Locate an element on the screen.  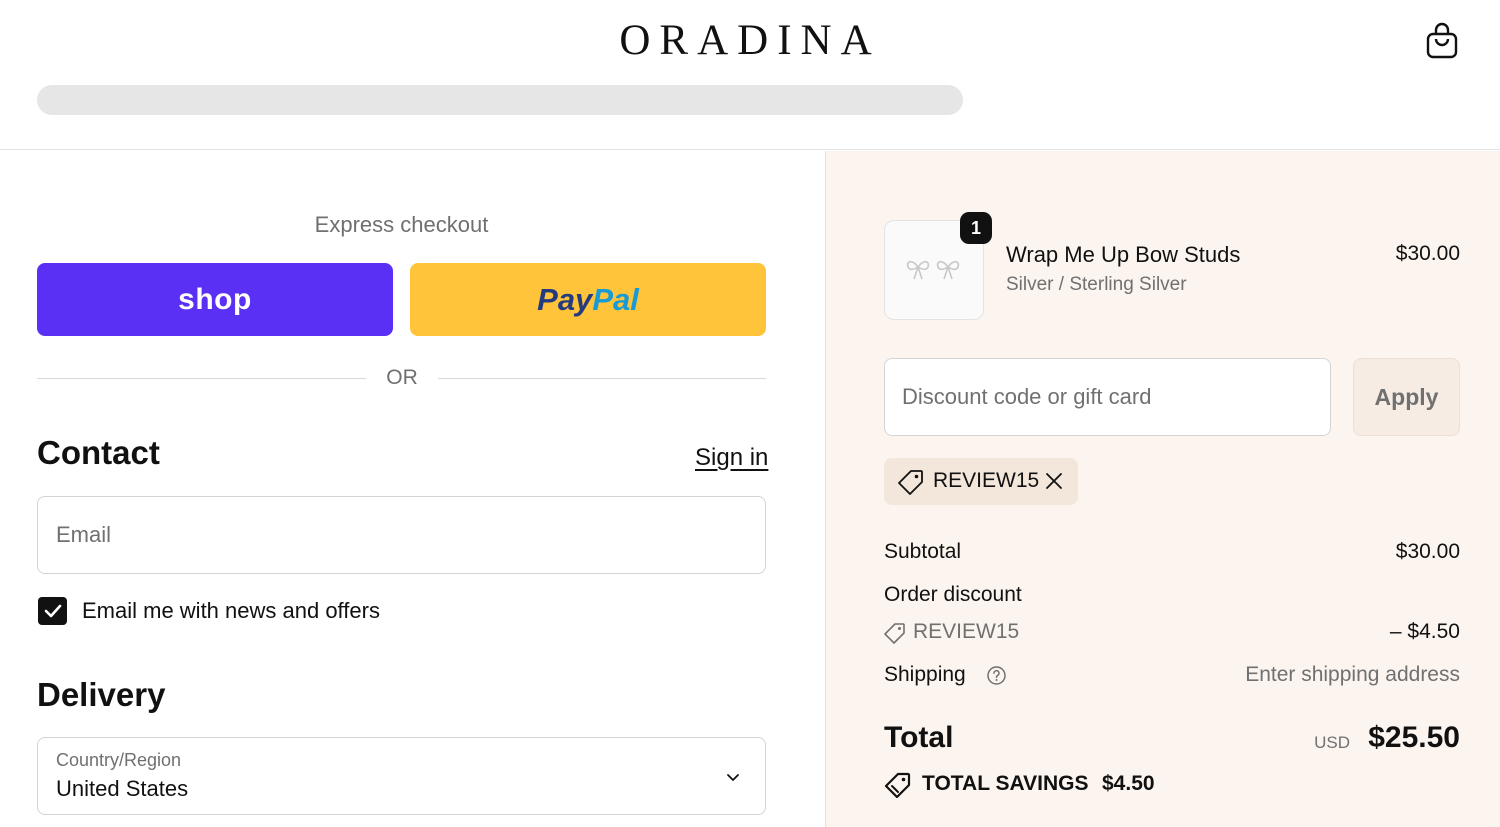
subtotal-label: Subtotal is located at coordinates (923, 551).